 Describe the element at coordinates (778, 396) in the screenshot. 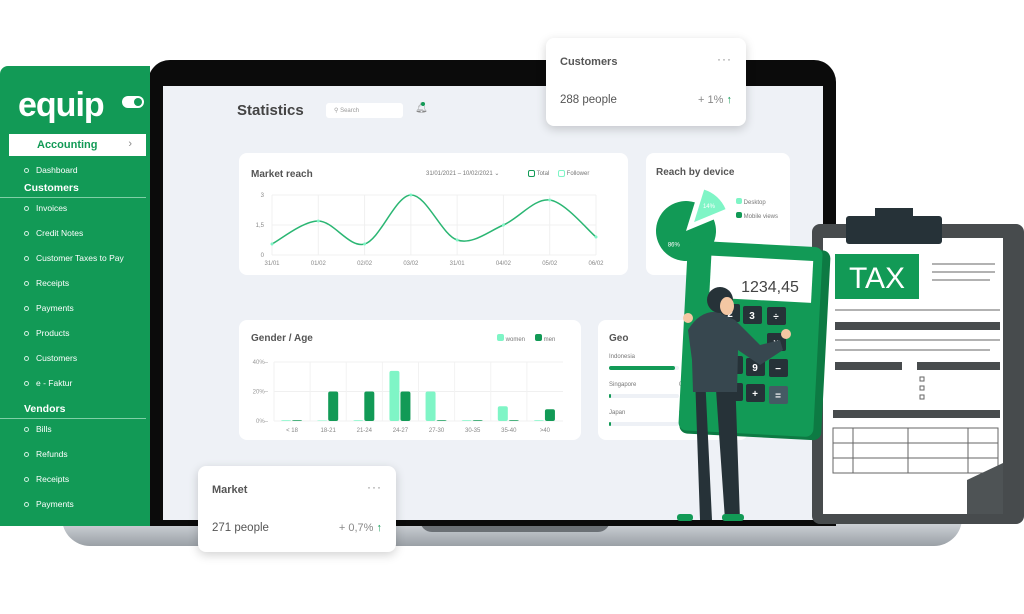

I see `calculator-key-label: =` at that location.